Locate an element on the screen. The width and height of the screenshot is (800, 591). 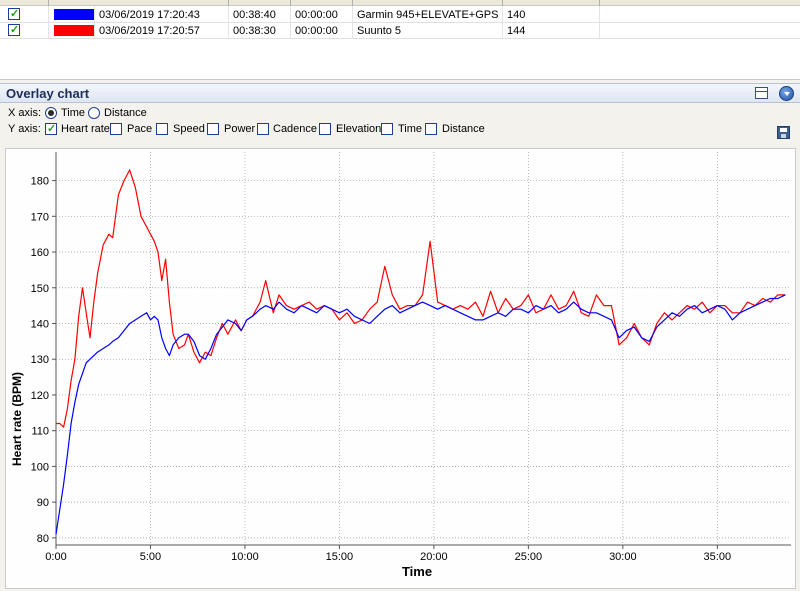
y-speed-checkbox is located at coordinates (162, 129).